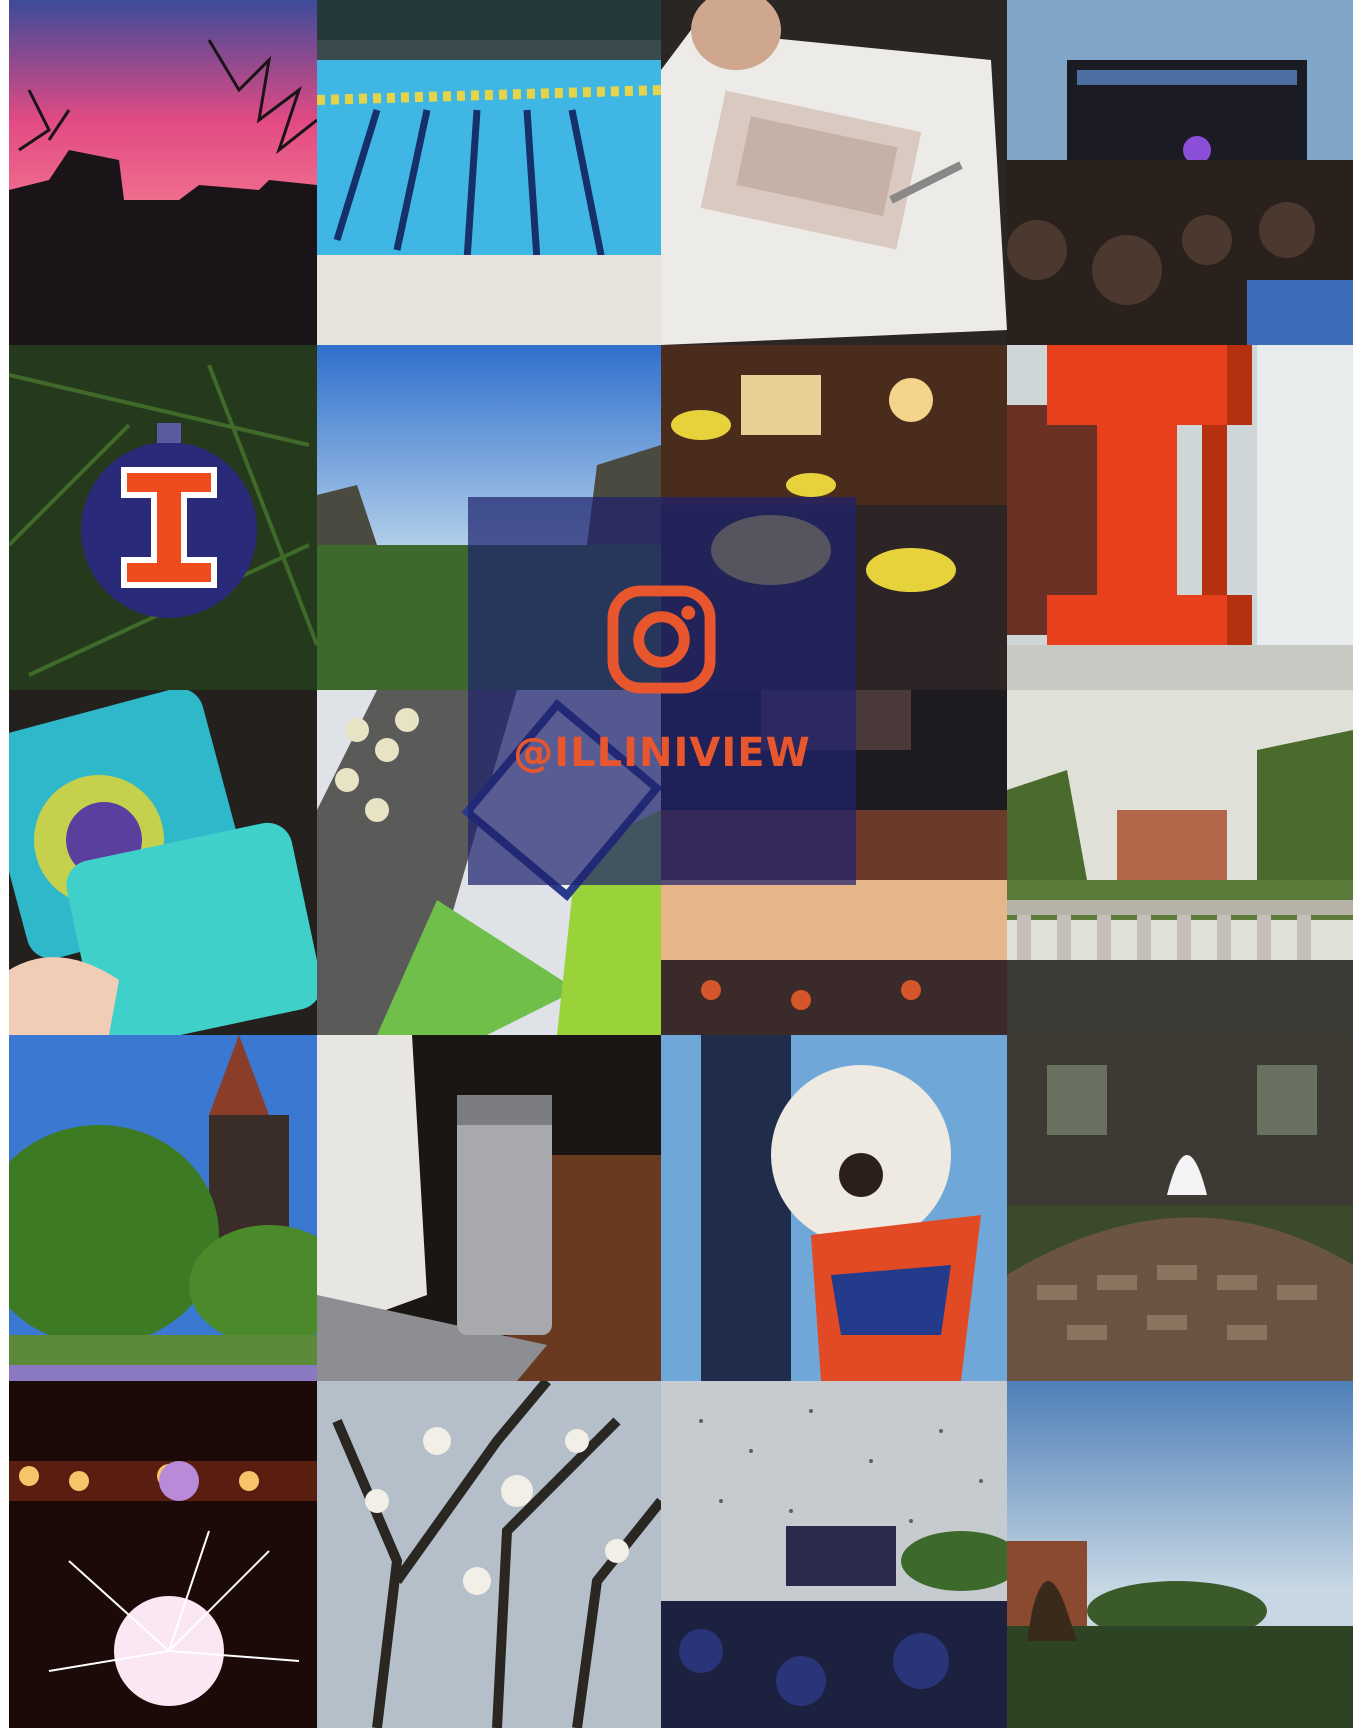  I want to click on photo-altgeld-tower, so click(163, 1208).